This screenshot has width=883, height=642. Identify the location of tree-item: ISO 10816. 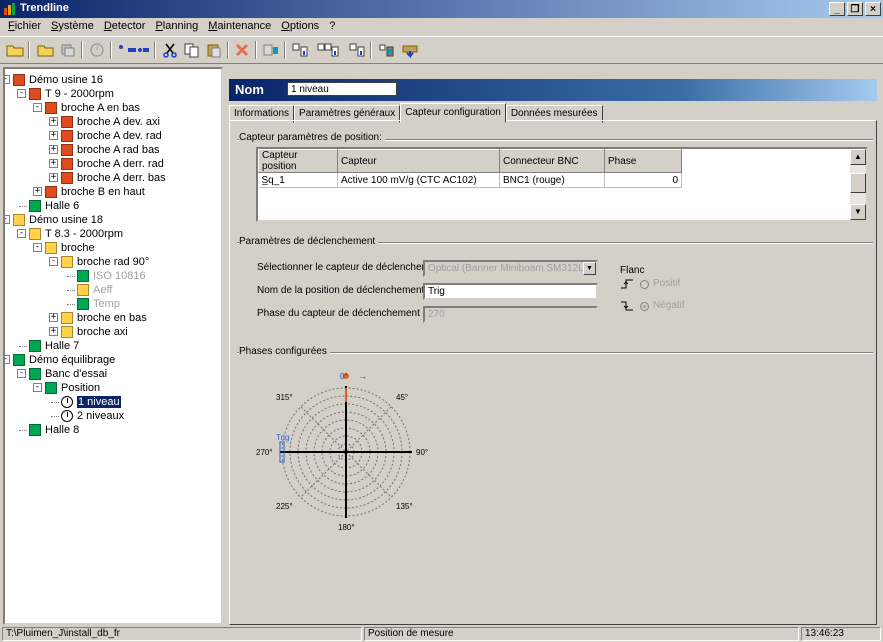
(111, 276).